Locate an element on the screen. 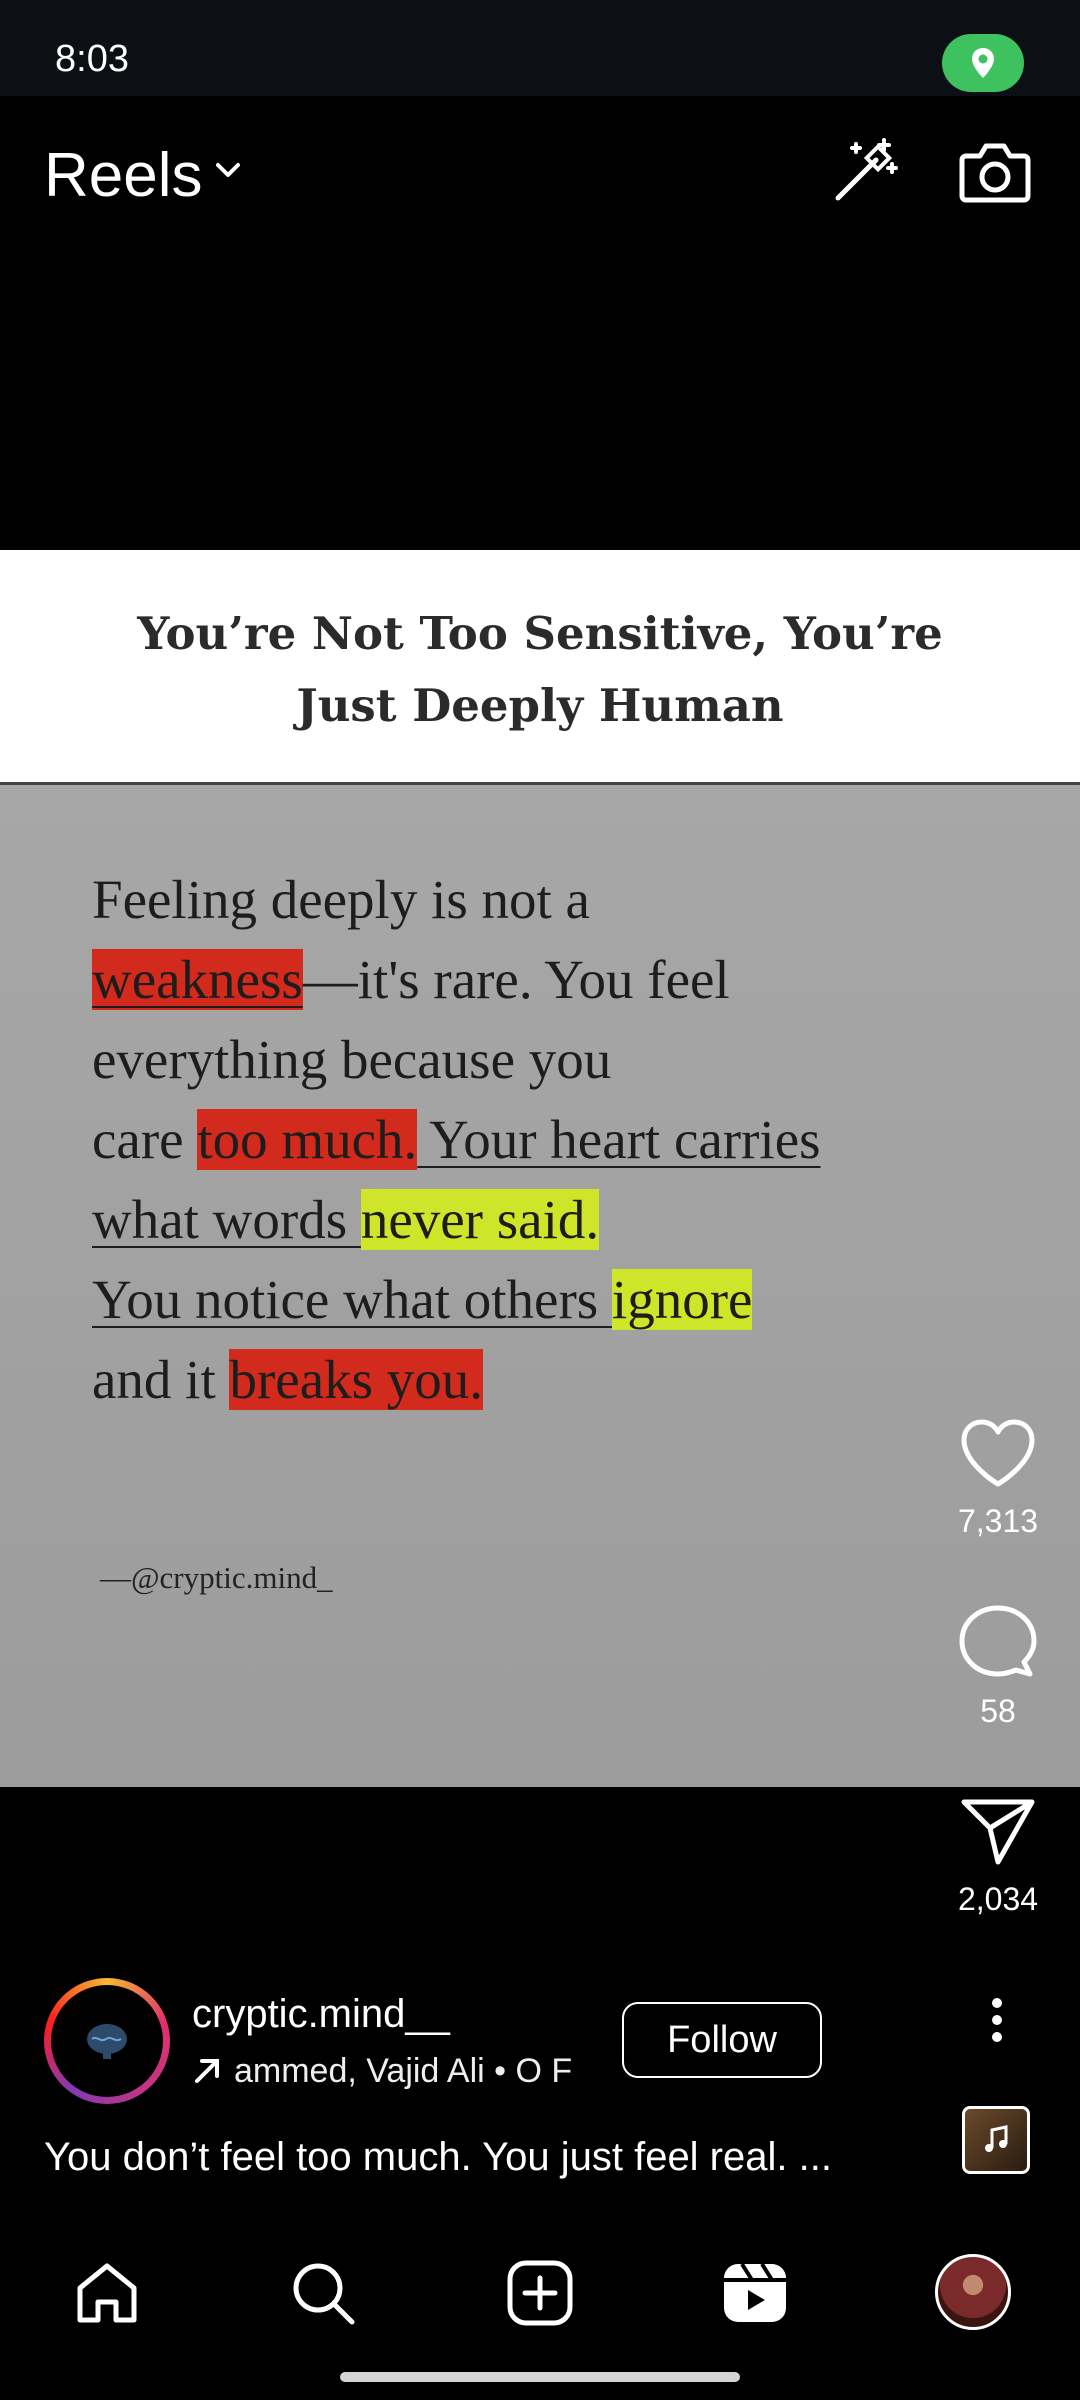 This screenshot has height=2400, width=1080. camera-icon is located at coordinates (995, 171).